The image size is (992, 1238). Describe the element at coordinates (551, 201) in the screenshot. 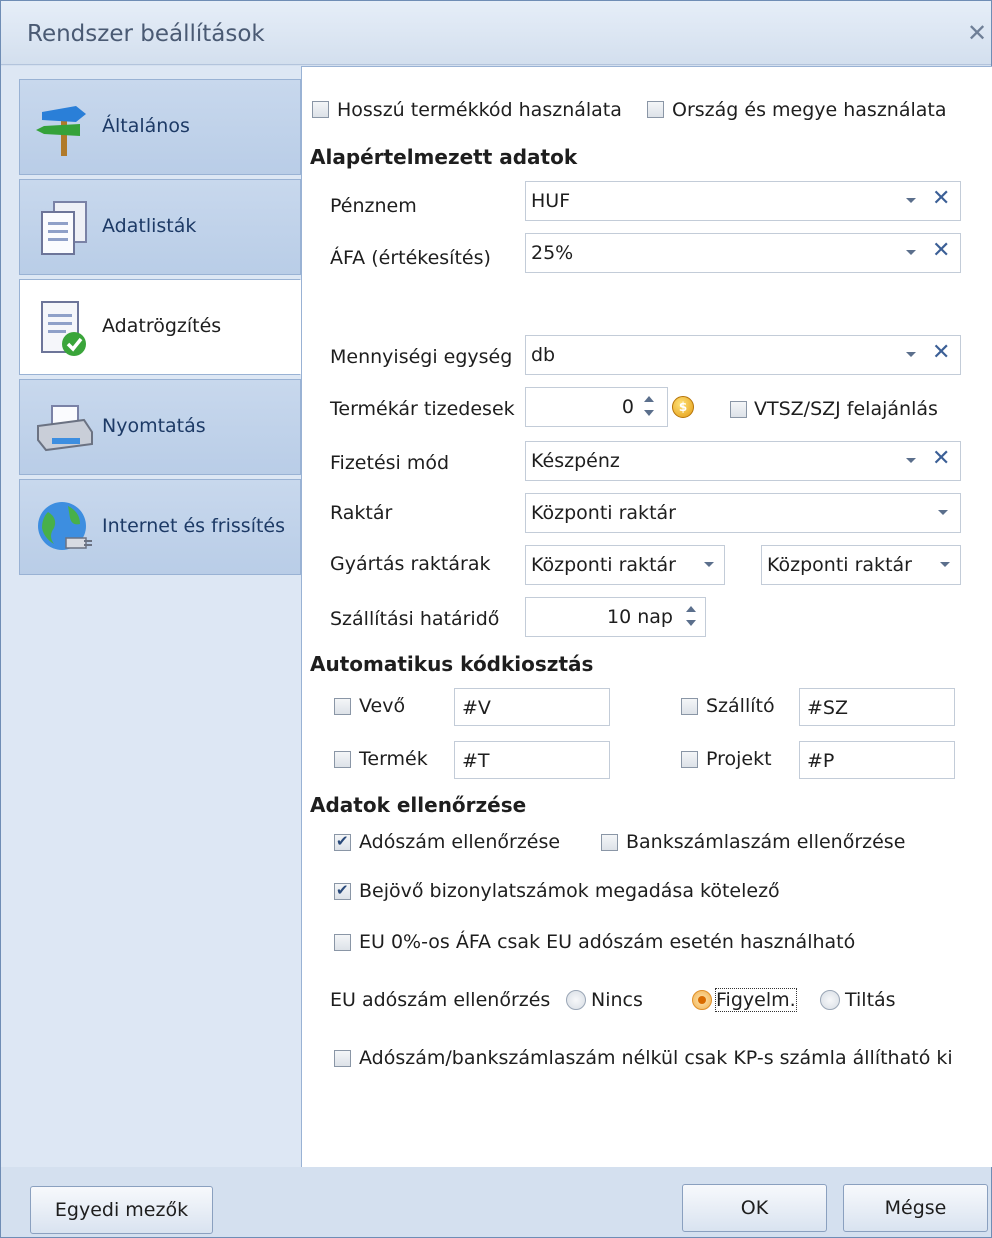

I see `currency-value: HUF` at that location.